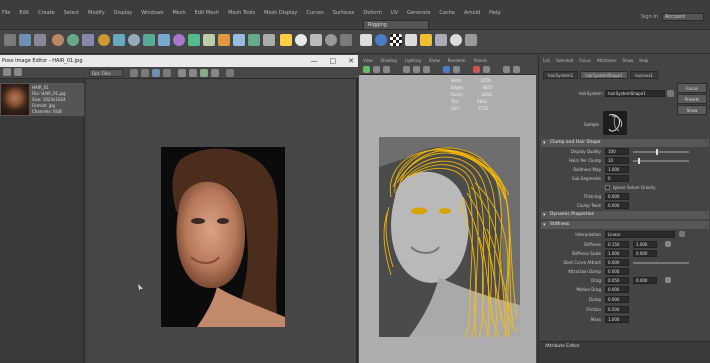 This screenshot has height=363, width=710. Describe the element at coordinates (178, 13) in the screenshot. I see `menu-mesh: Mesh` at that location.